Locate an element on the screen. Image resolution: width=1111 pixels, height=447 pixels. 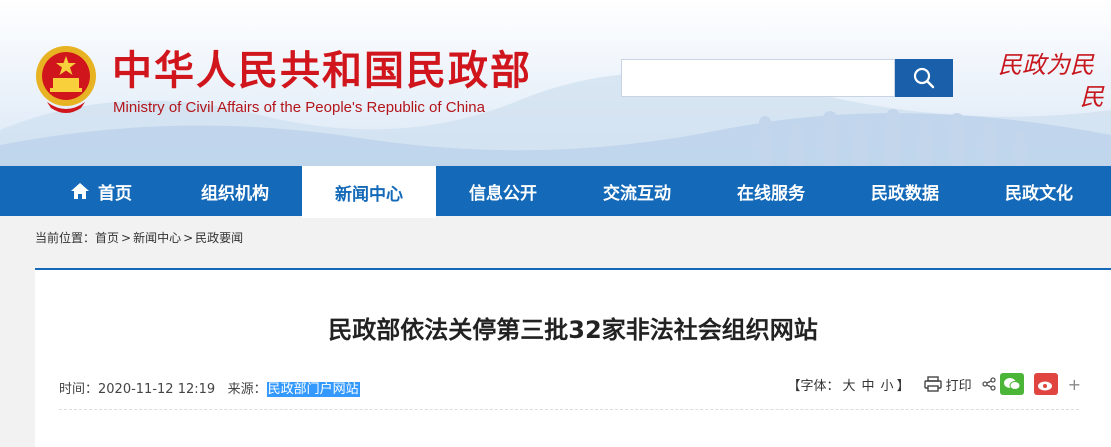
article-title: 民政部依法关停第三批32家非法社会组织网站 is located at coordinates (573, 330).